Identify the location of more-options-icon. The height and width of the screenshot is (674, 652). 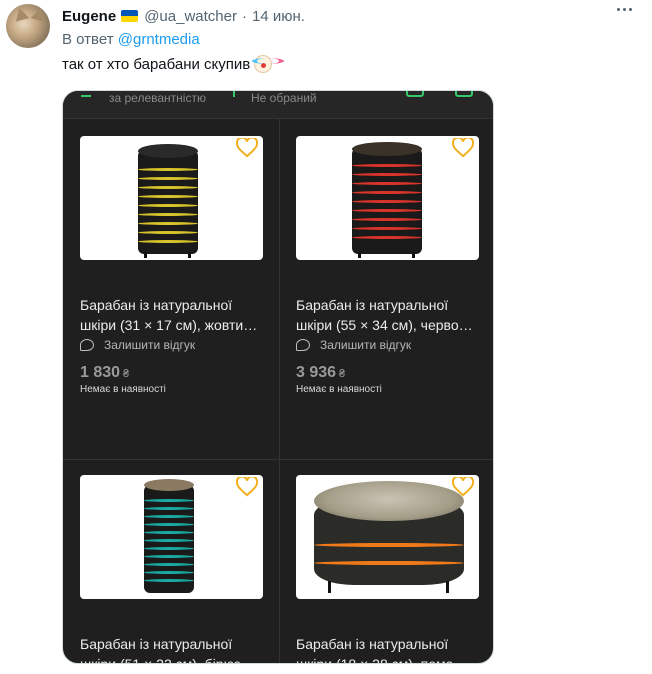
(624, 9).